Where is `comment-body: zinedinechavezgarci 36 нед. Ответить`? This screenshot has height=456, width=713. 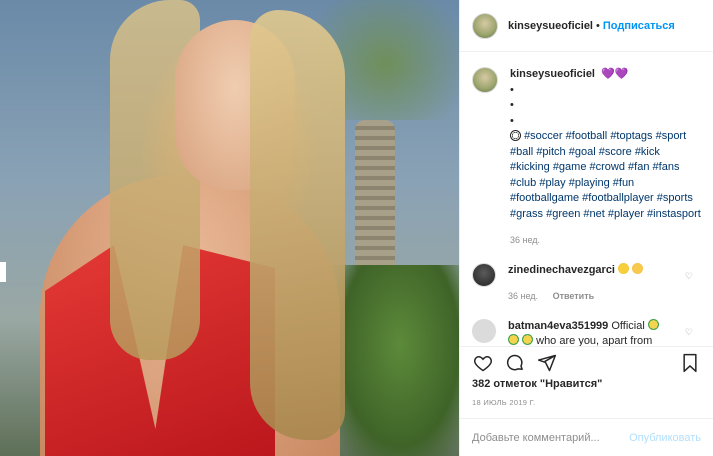 comment-body: zinedinechavezgarci 36 нед. Ответить is located at coordinates (600, 283).